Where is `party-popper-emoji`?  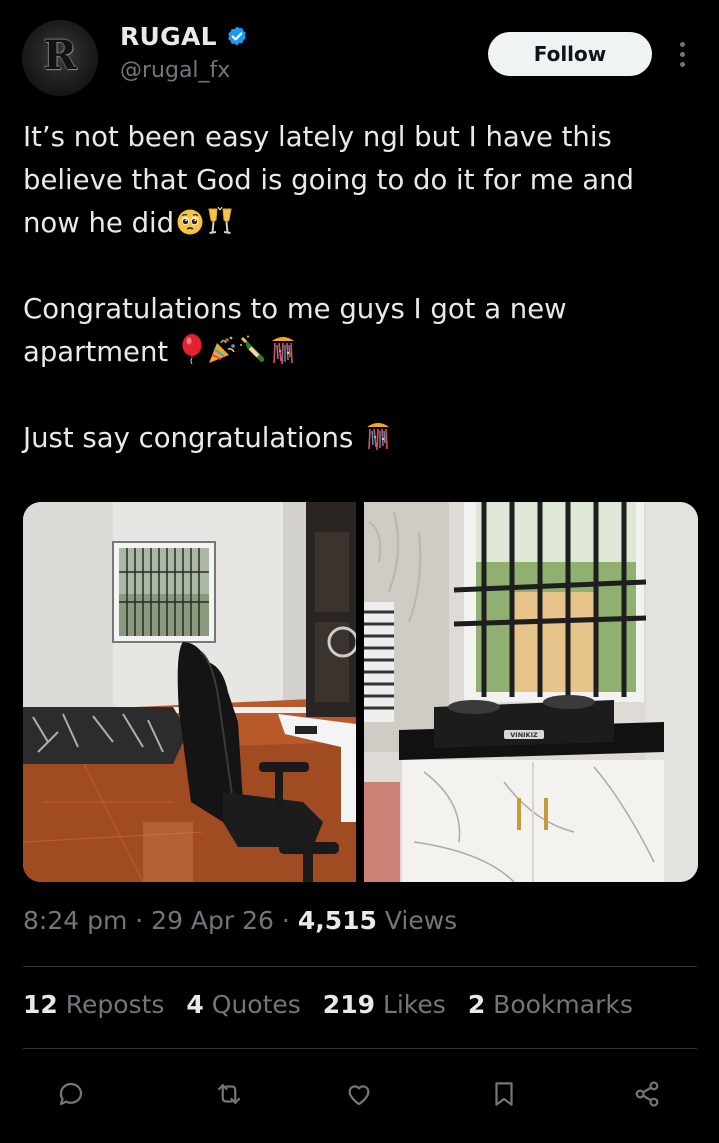
party-popper-emoji is located at coordinates (221, 349).